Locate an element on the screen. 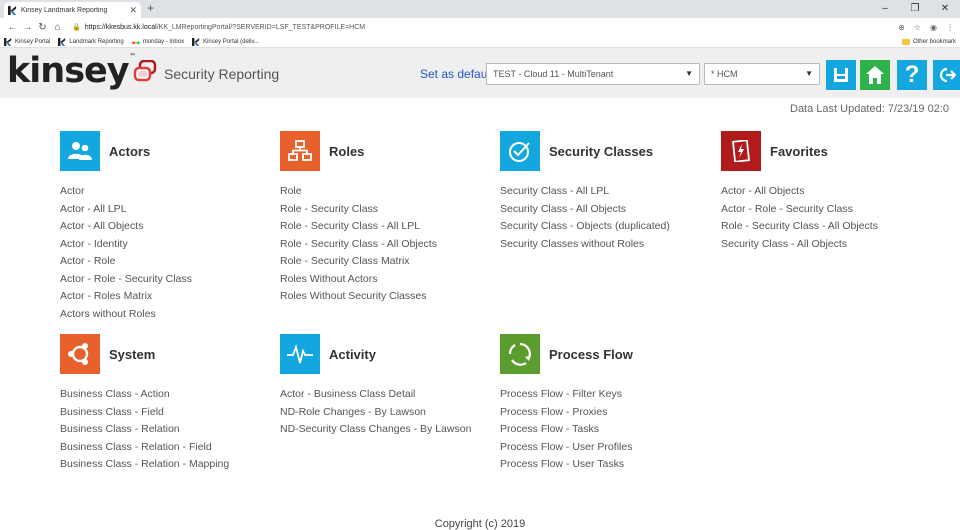  cycle-icon is located at coordinates (519, 354).